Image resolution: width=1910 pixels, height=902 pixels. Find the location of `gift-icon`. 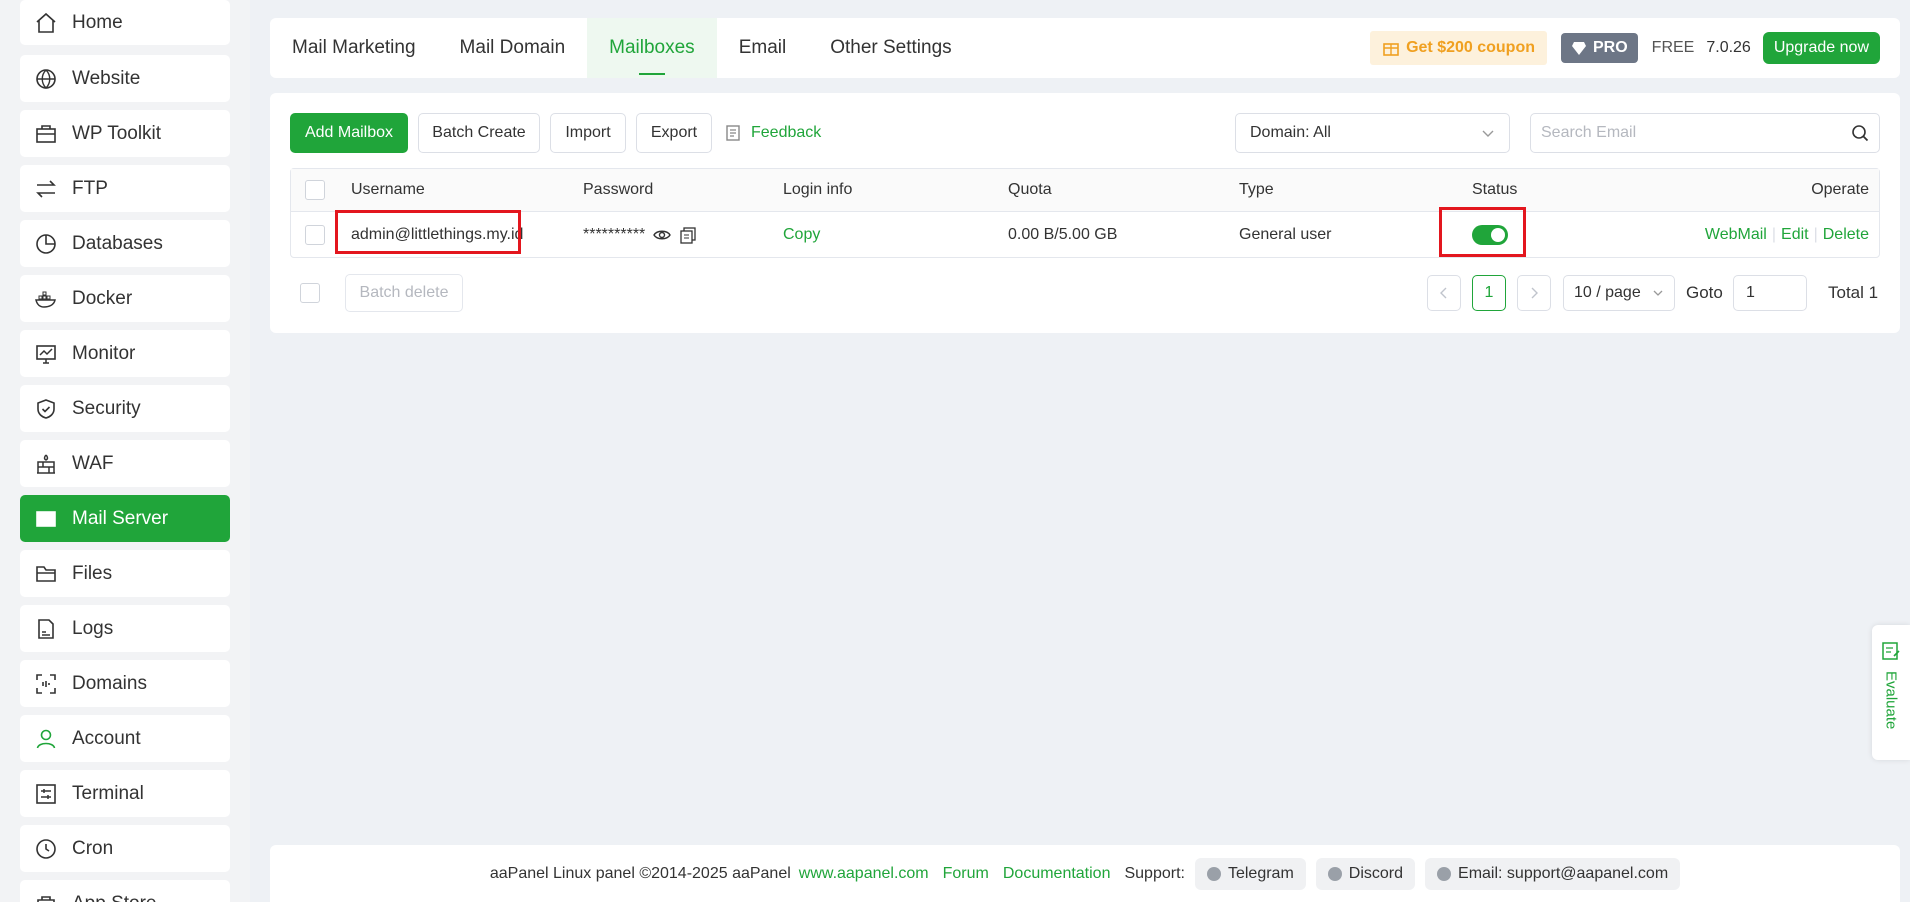

gift-icon is located at coordinates (1391, 49).